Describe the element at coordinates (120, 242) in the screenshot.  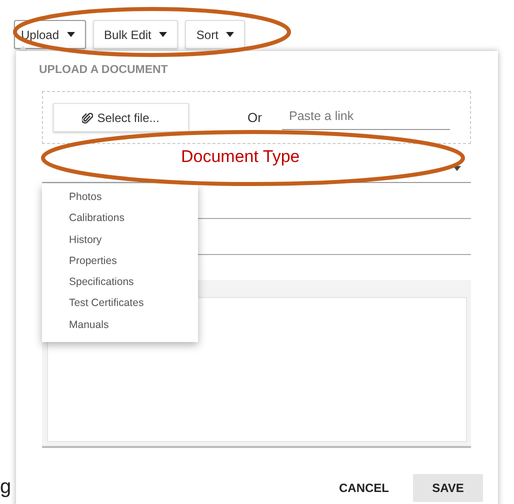
I see `menu-item: History` at that location.